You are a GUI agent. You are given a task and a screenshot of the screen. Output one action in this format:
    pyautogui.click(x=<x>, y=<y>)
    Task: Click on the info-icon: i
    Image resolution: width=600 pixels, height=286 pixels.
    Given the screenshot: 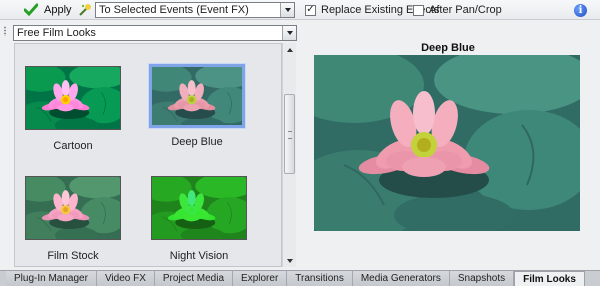 What is the action you would take?
    pyautogui.click(x=580, y=10)
    